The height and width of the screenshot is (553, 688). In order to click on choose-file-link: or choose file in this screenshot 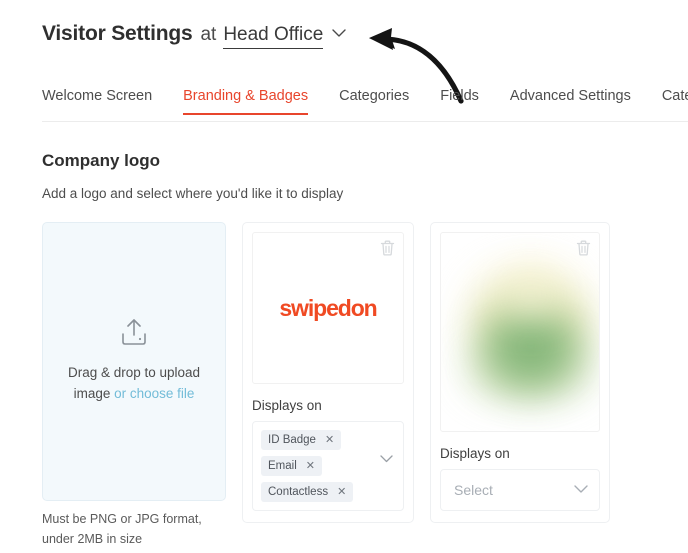, I will do `click(154, 393)`.